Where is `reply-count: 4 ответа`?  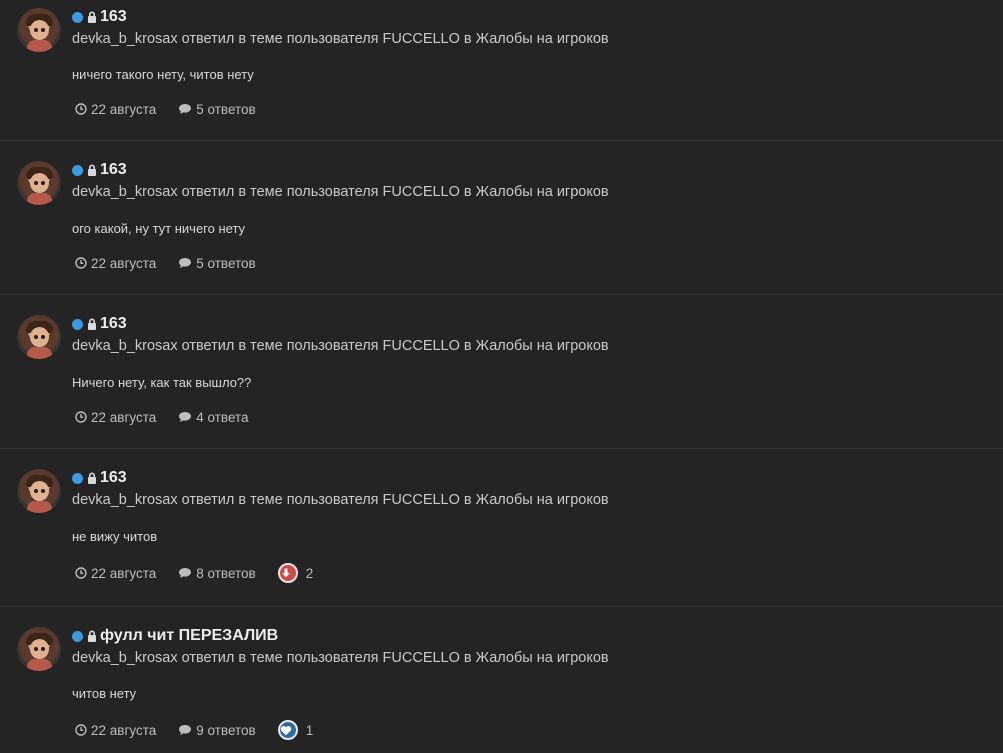 reply-count: 4 ответа is located at coordinates (222, 417).